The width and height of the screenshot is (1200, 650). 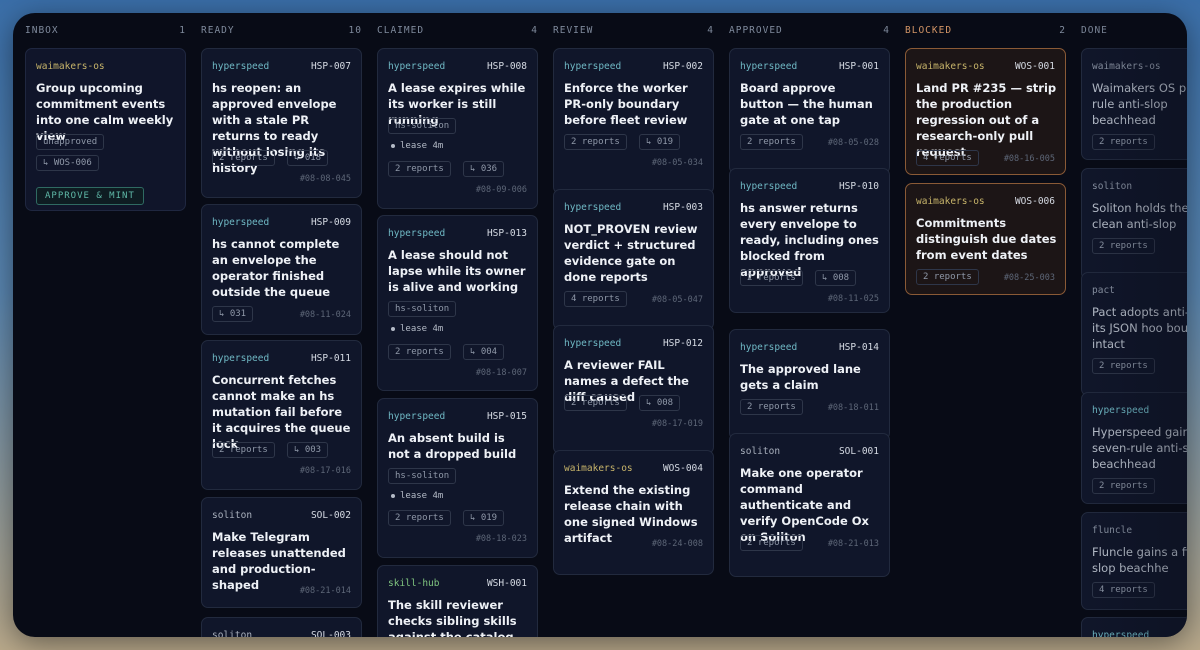 What do you see at coordinates (70, 66) in the screenshot?
I see `card-project: waimakers-os` at bounding box center [70, 66].